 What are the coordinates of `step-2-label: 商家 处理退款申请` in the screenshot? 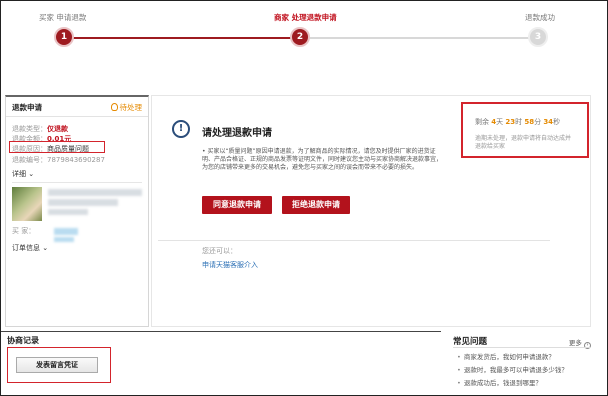 It's located at (305, 17).